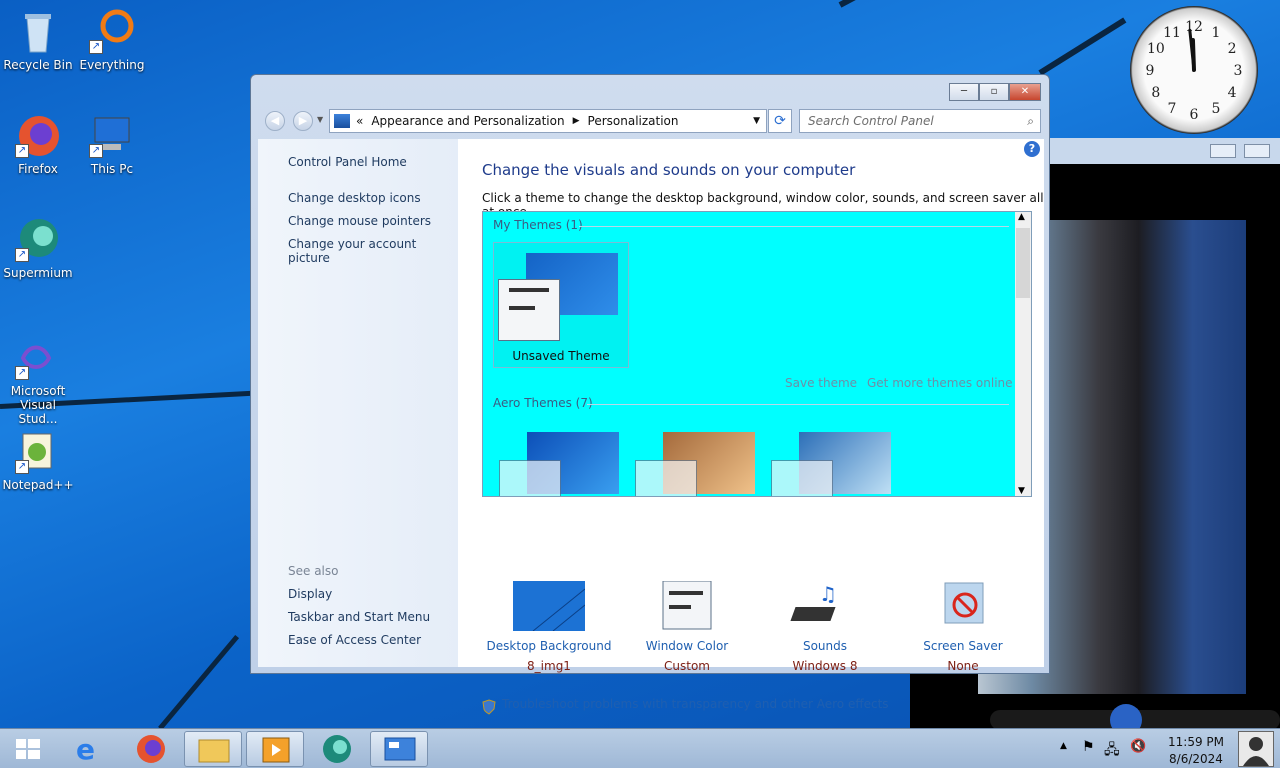 This screenshot has width=1280, height=768. What do you see at coordinates (38, 169) in the screenshot?
I see `desktop-icon-label: Firefox` at bounding box center [38, 169].